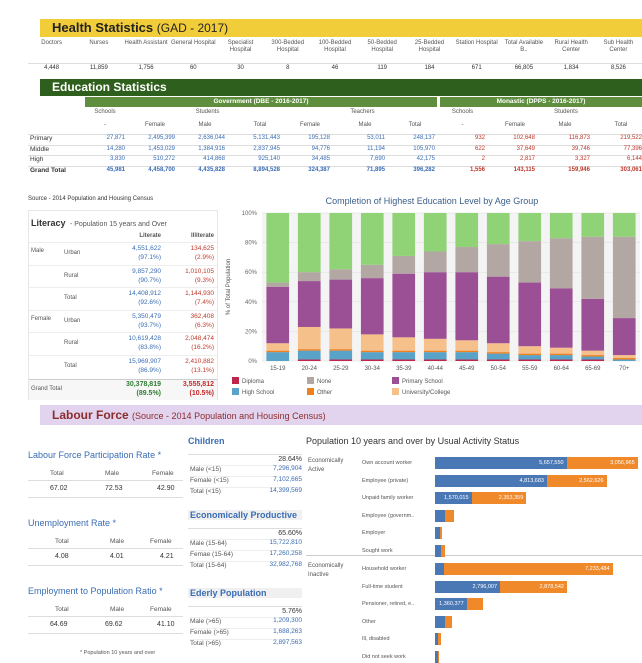 Image resolution: width=642 pixels, height=663 pixels. I want to click on grand-literate-pct: (89.5%), so click(148, 393).